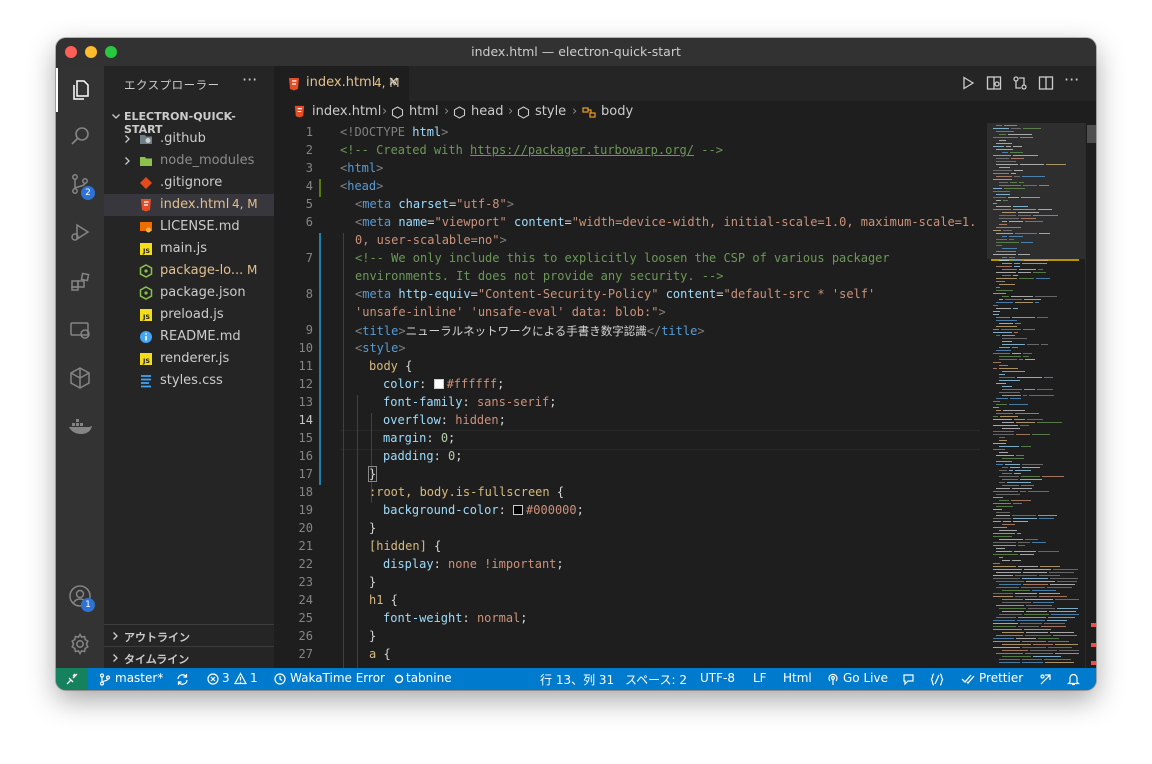 The image size is (1152, 764). Describe the element at coordinates (80, 644) in the screenshot. I see `manage-activity-button` at that location.